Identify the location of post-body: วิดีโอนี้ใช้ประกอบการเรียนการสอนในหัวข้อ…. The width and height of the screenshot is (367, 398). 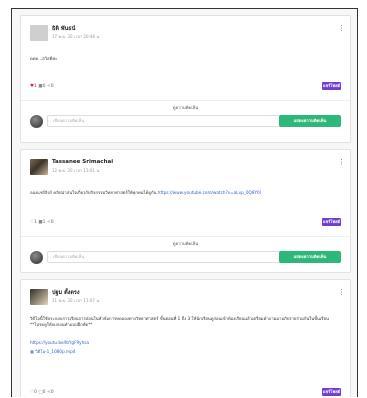
(179, 321).